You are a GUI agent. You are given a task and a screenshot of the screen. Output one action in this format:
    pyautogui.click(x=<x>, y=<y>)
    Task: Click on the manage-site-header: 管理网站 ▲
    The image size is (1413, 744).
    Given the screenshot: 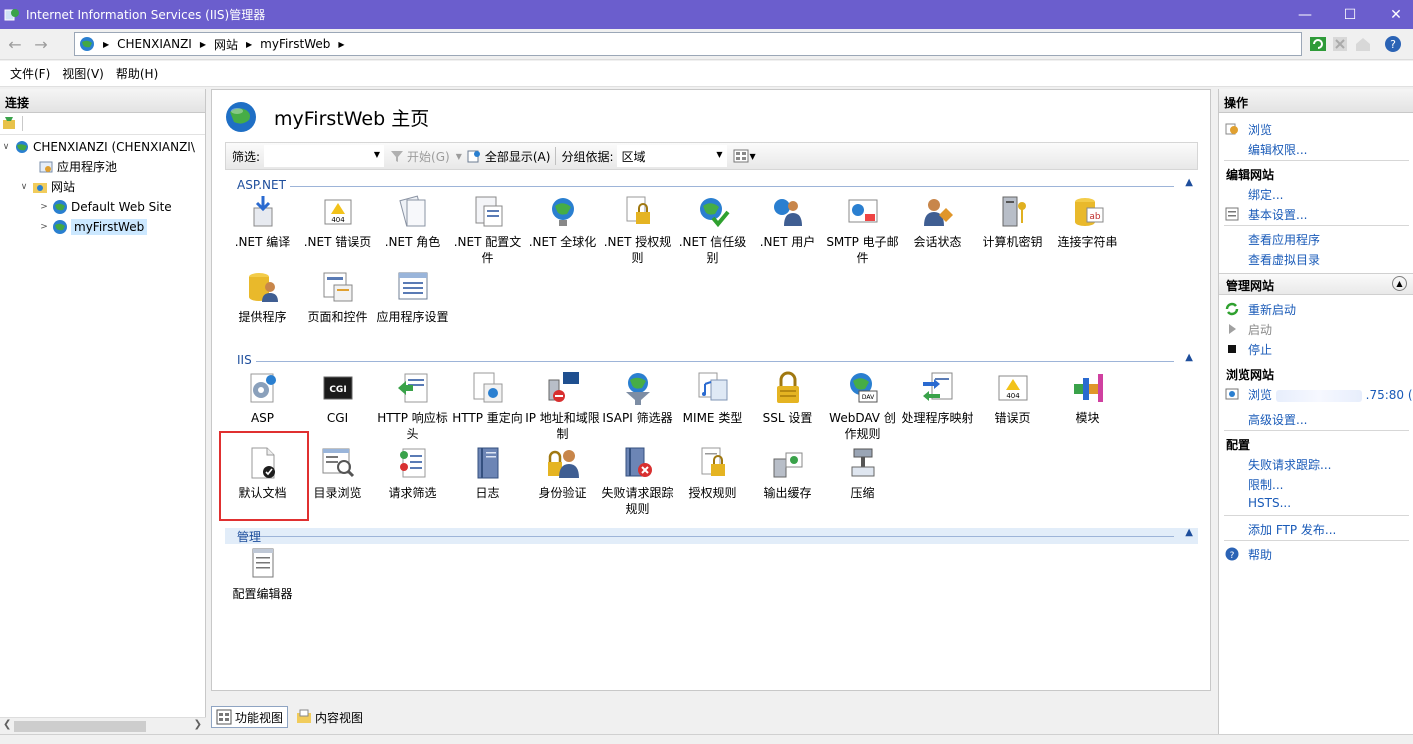 What is the action you would take?
    pyautogui.click(x=1316, y=284)
    